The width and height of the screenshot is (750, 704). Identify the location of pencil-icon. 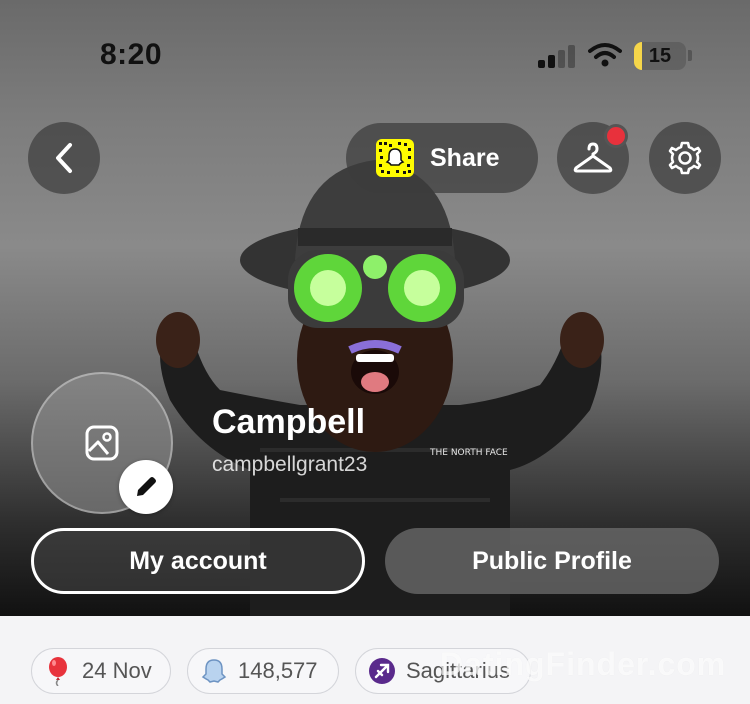
(146, 486).